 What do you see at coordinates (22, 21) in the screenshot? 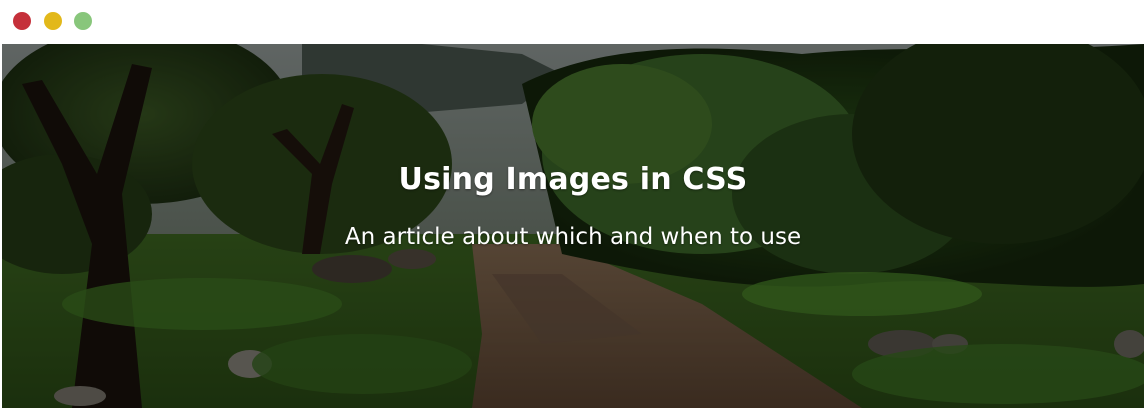
I see `close-window-button` at bounding box center [22, 21].